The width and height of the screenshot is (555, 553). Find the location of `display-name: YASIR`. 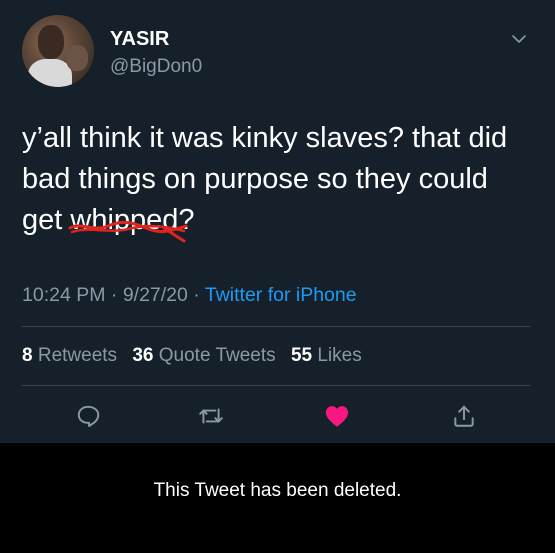

display-name: YASIR is located at coordinates (139, 39).